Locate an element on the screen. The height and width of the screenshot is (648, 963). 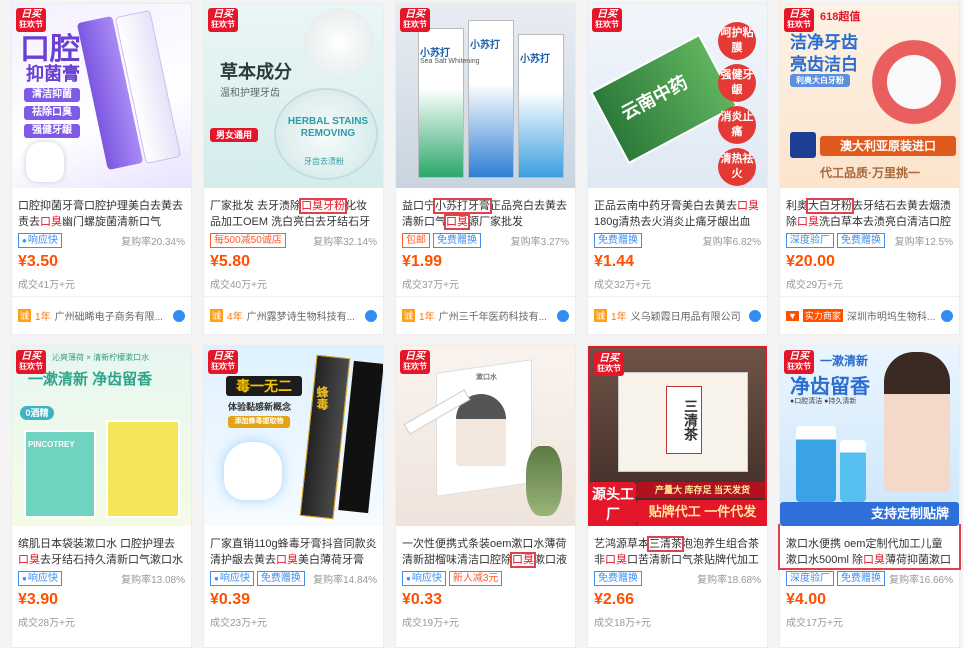
product-meta: 免费赠换 复购率18.68% is located at coordinates (677, 577).